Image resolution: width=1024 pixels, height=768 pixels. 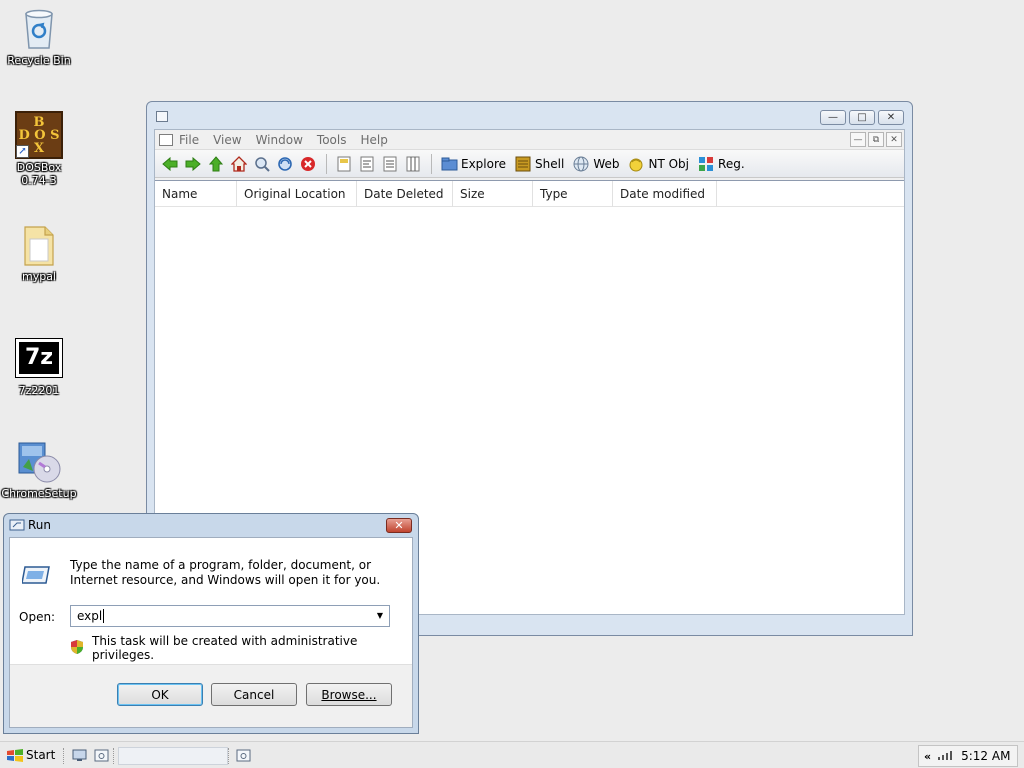 I want to click on column-header-original-location: Original Location, so click(x=297, y=194).